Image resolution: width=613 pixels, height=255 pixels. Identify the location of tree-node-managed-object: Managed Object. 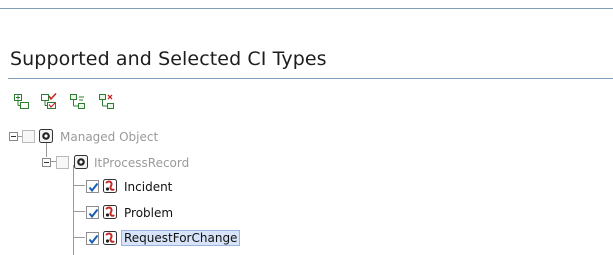
(130, 137).